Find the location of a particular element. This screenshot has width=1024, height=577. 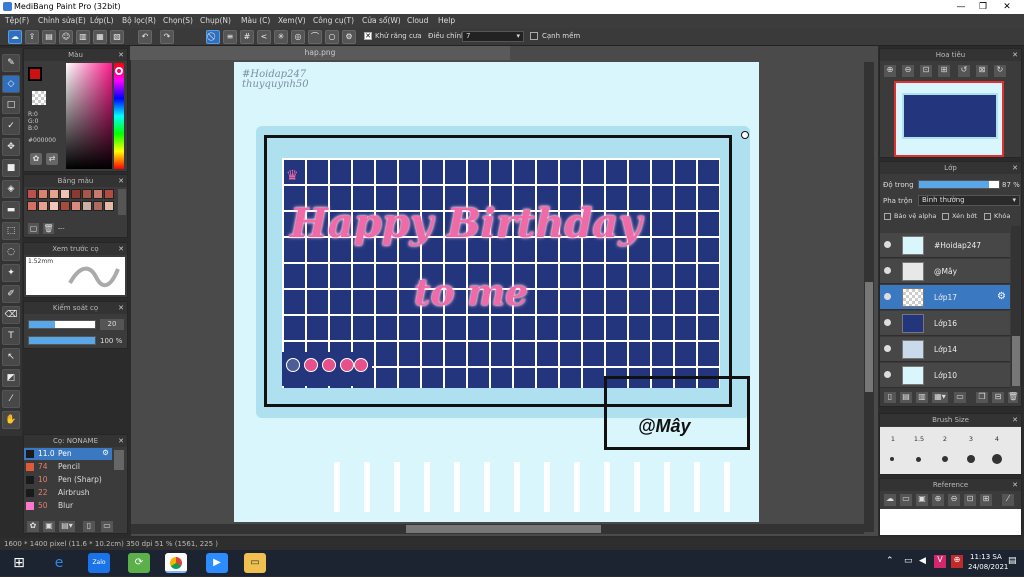

brush-opacity-slider is located at coordinates (62, 340).